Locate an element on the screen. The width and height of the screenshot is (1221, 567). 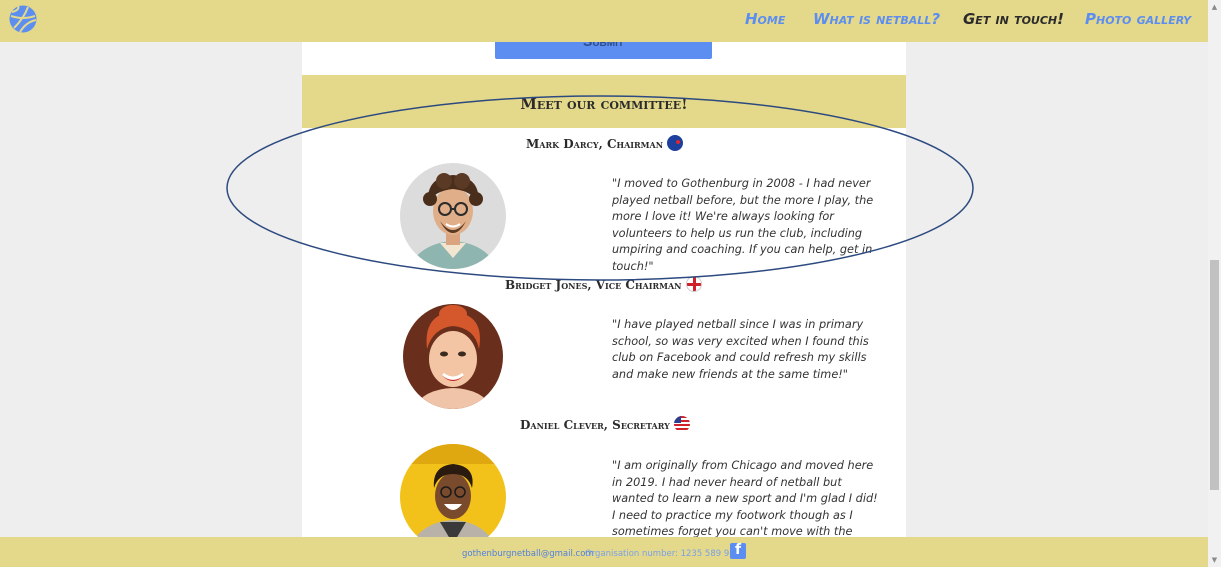
committee-header: Meet our committee! is located at coordinates (604, 101).